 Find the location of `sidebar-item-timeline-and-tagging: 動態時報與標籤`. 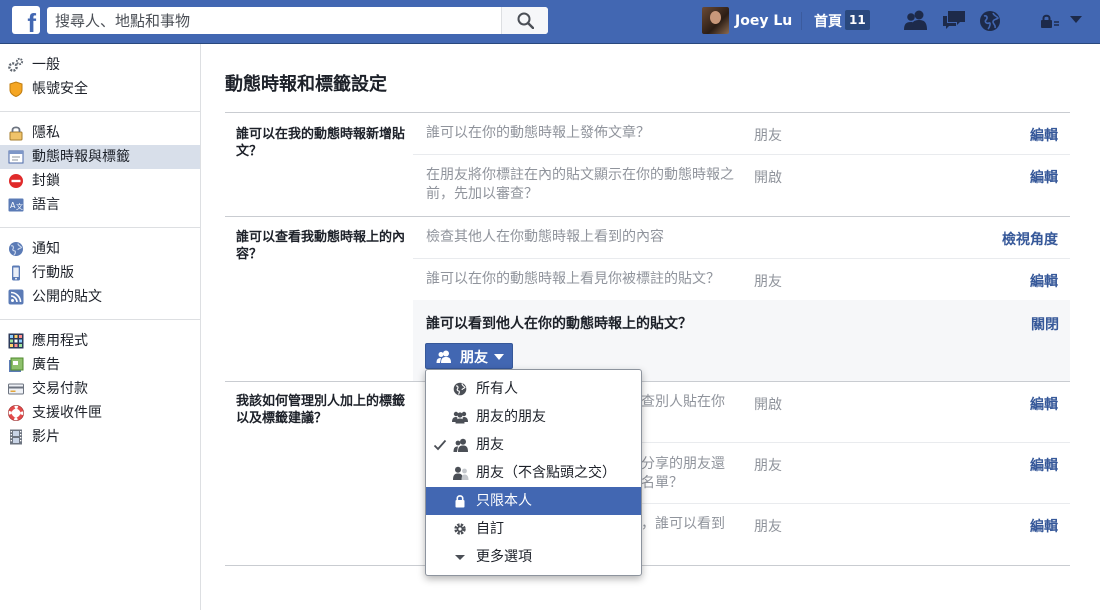

sidebar-item-timeline-and-tagging: 動態時報與標籤 is located at coordinates (100, 157).